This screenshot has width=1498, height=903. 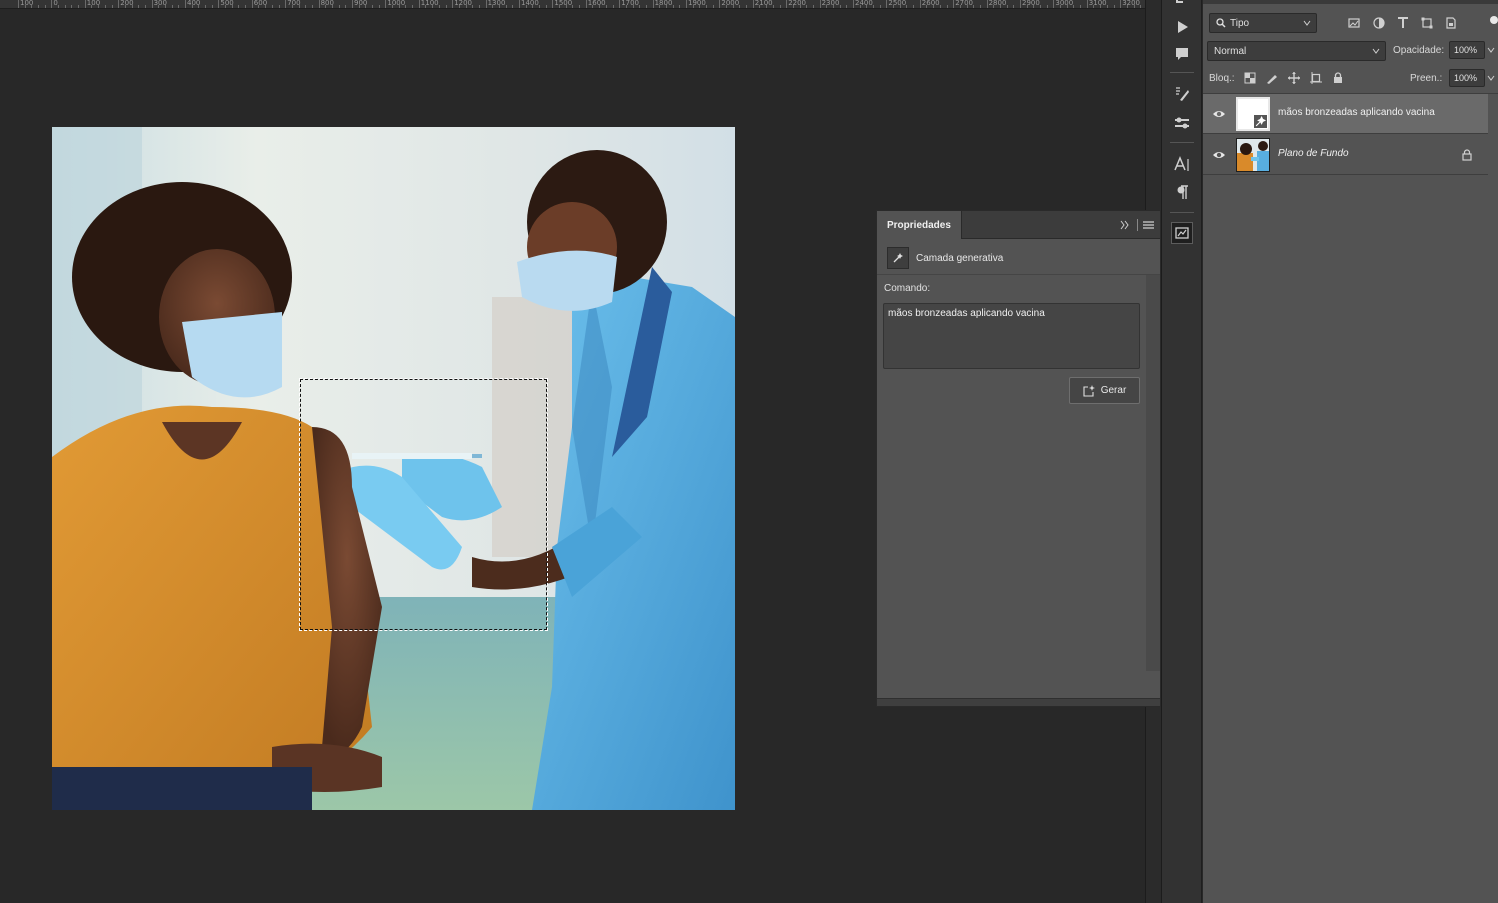 I want to click on ruler-label: 1800, so click(x=663, y=3).